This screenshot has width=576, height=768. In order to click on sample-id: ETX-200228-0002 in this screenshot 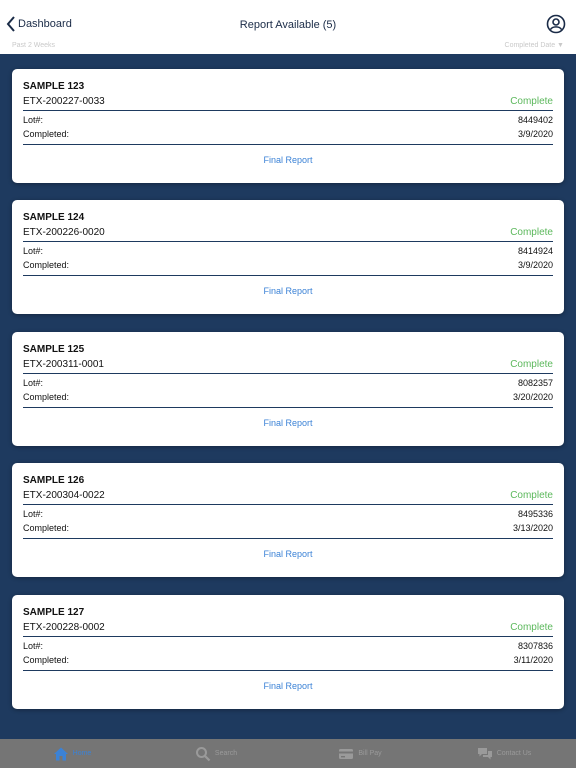, I will do `click(64, 627)`.